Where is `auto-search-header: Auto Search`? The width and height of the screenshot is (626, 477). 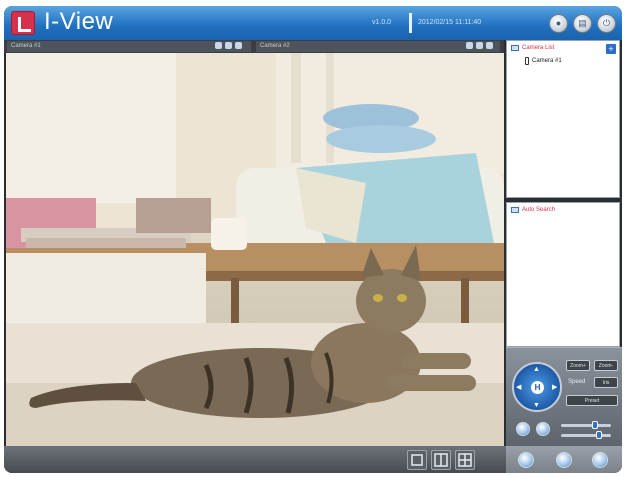 auto-search-header: Auto Search is located at coordinates (533, 210).